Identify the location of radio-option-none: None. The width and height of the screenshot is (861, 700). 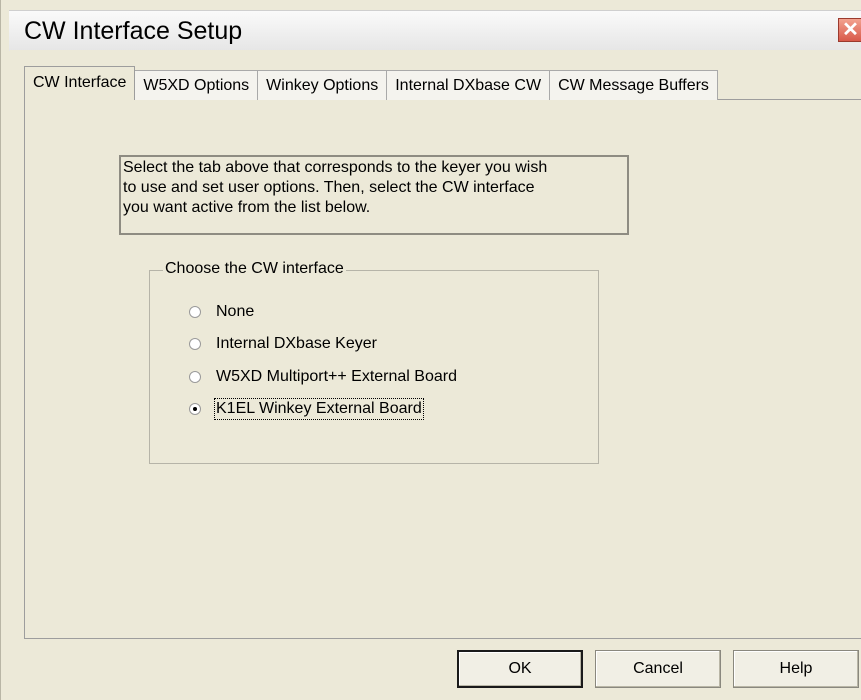
(221, 312).